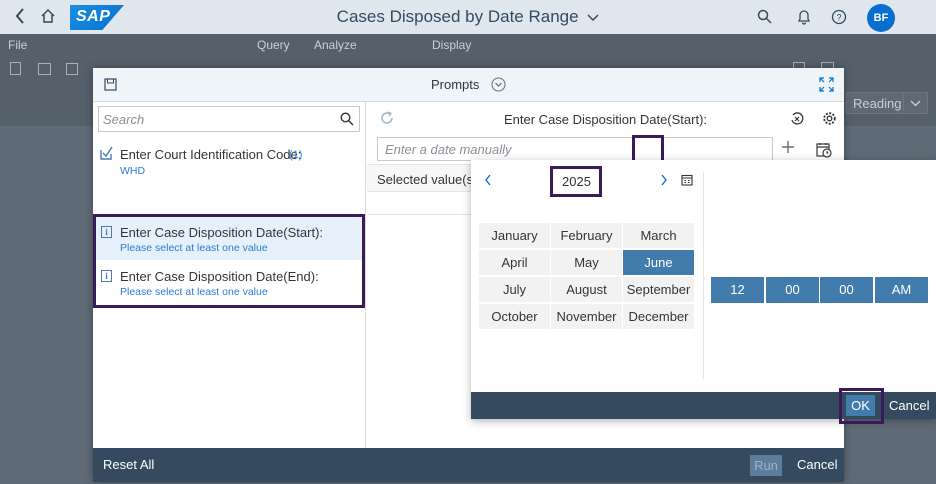 This screenshot has height=484, width=936. Describe the element at coordinates (586, 235) in the screenshot. I see `month-february: February` at that location.